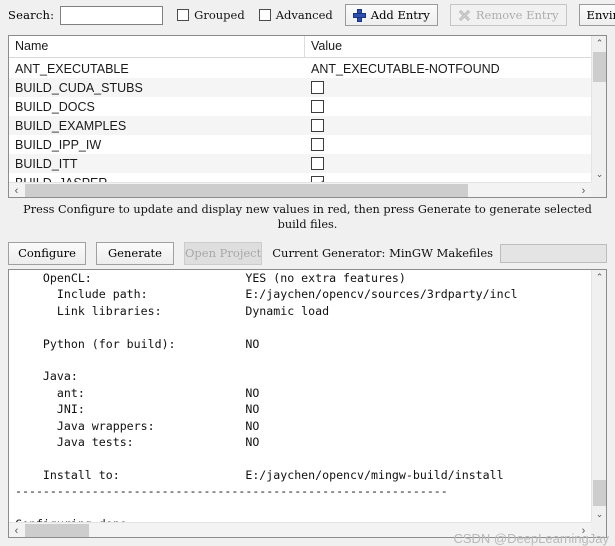 The image size is (615, 546). I want to click on remove-entry-label: Remove Entry, so click(517, 15).